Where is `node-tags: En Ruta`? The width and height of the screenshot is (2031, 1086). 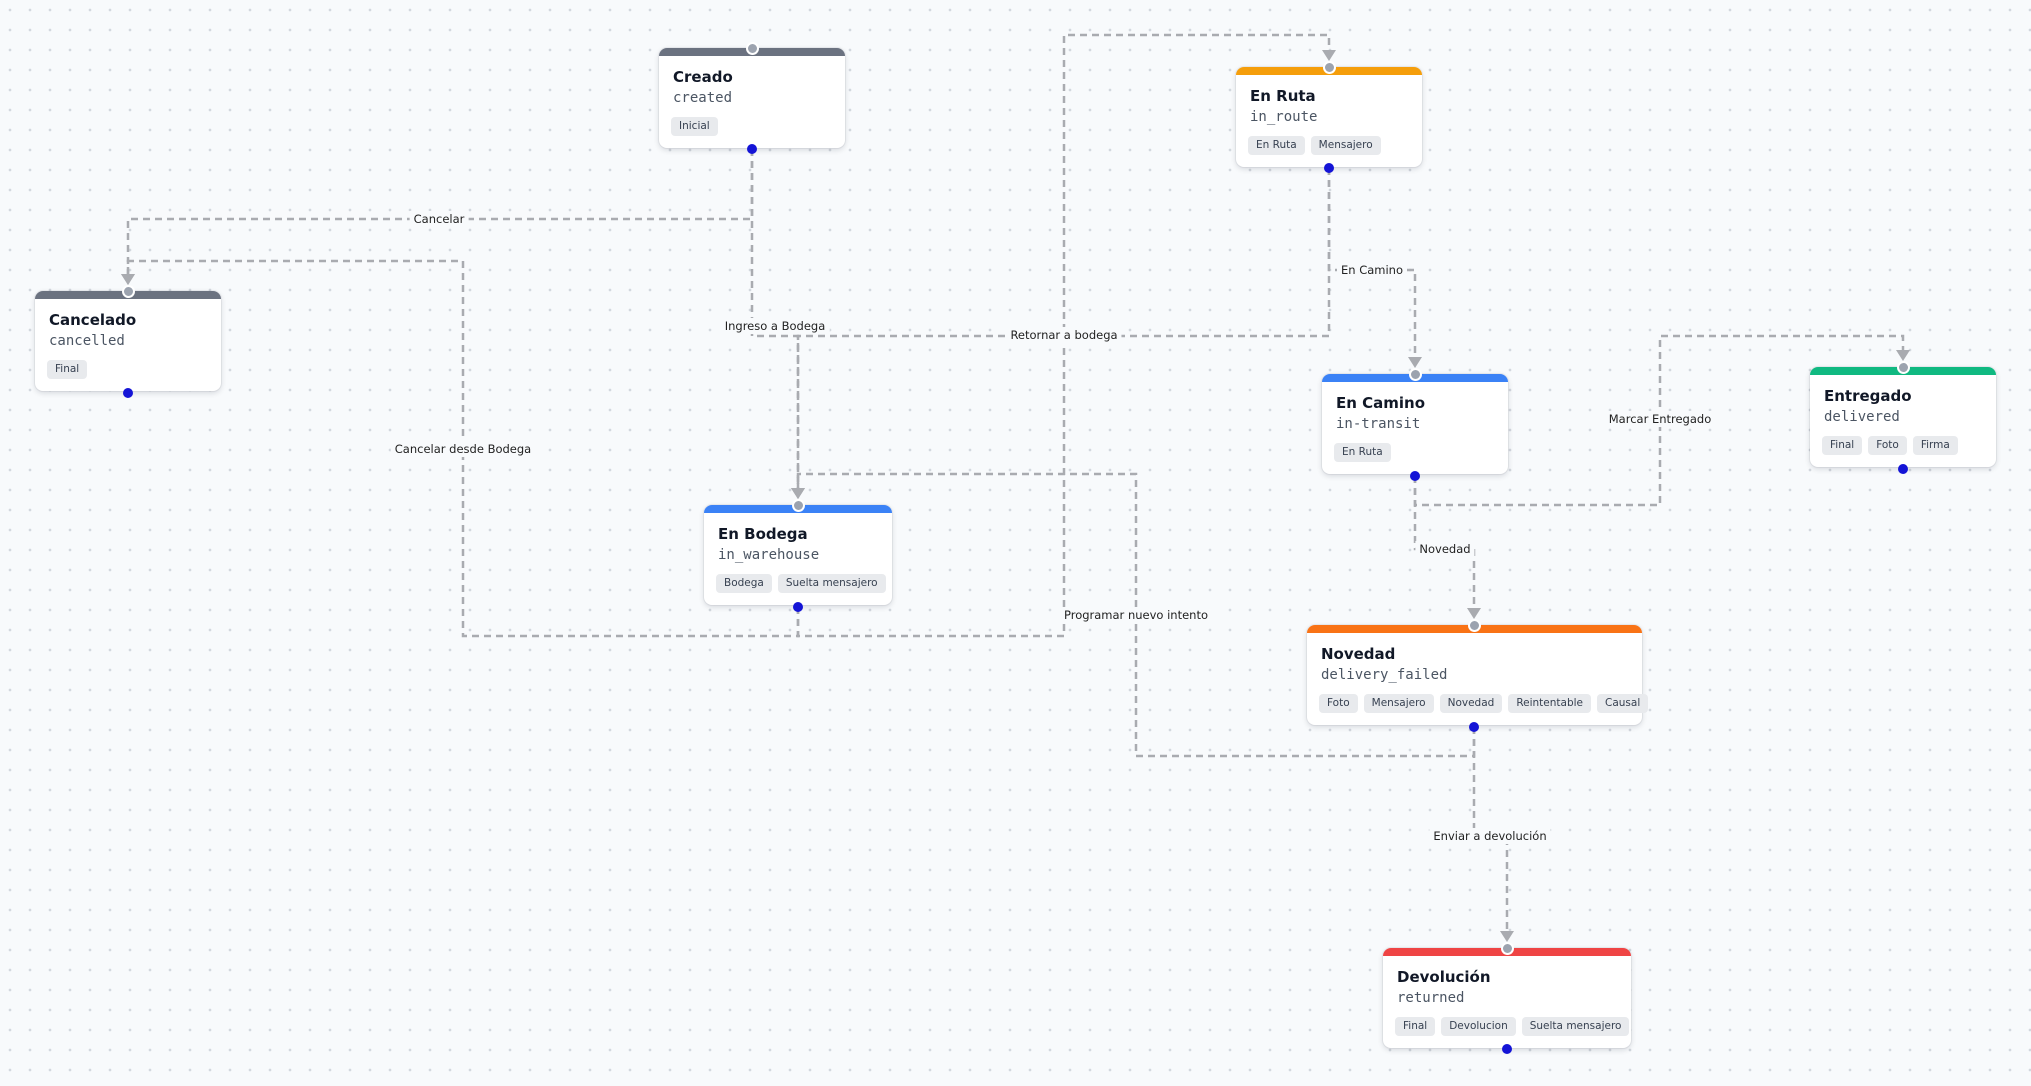
node-tags: En Ruta is located at coordinates (1362, 452).